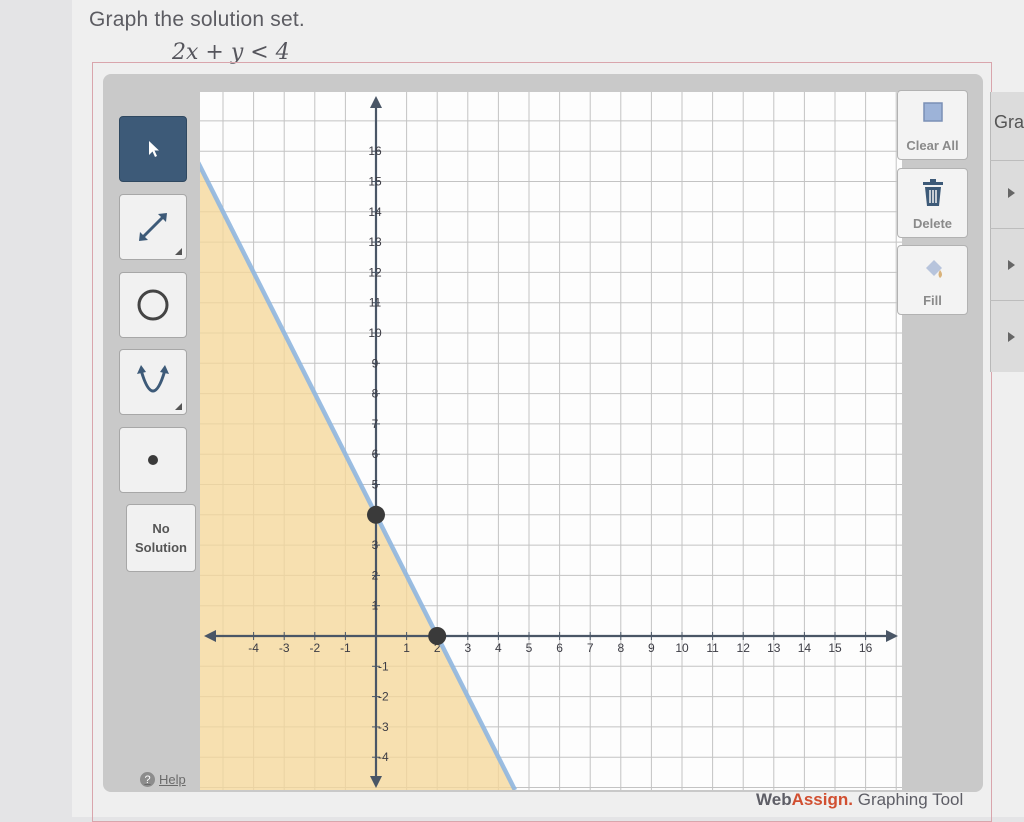  Describe the element at coordinates (253, 648) in the screenshot. I see `x-tick-label: -4` at that location.